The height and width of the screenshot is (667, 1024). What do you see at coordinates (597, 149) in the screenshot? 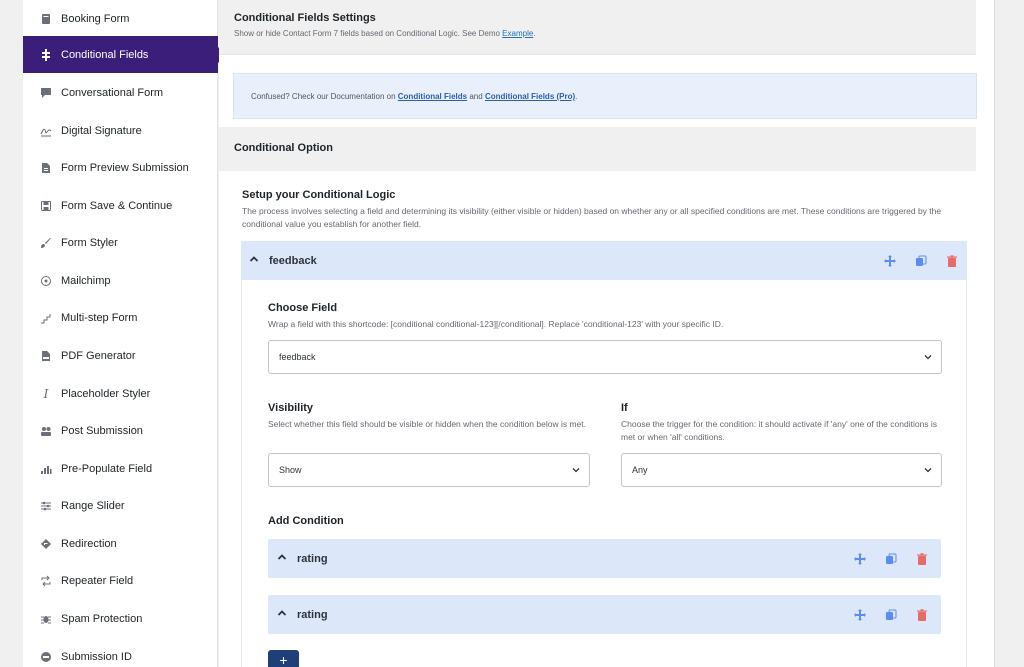
I see `conditional-option-heading: Conditional Option` at bounding box center [597, 149].